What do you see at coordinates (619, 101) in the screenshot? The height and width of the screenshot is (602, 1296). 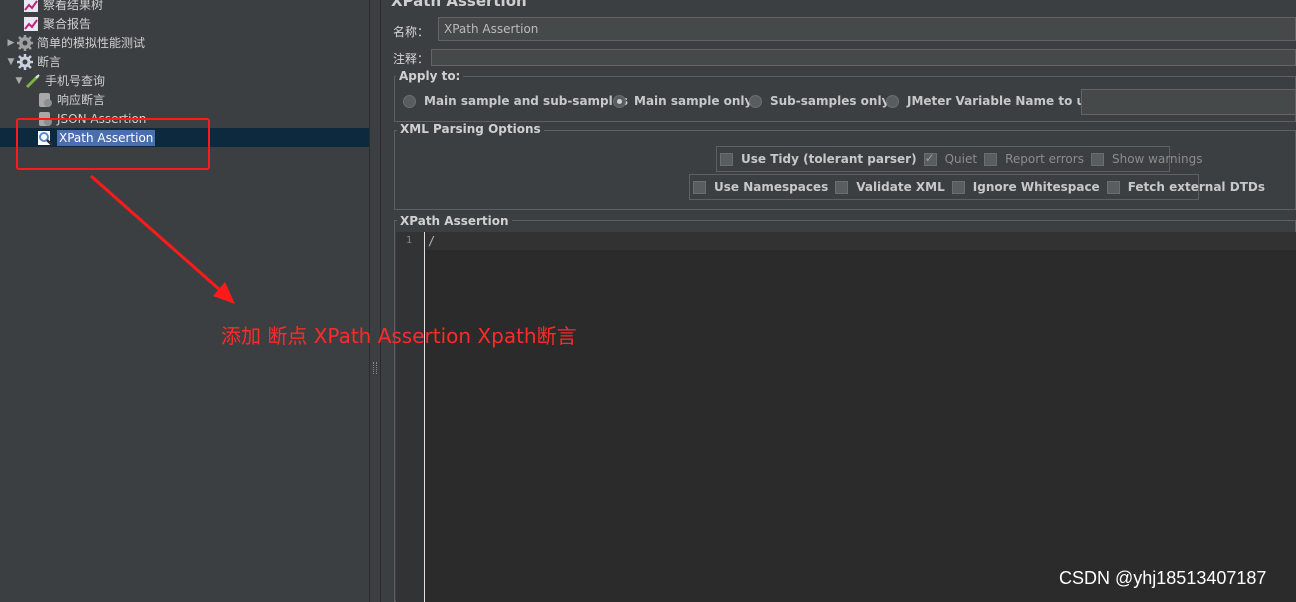 I see `radio-button-selected` at bounding box center [619, 101].